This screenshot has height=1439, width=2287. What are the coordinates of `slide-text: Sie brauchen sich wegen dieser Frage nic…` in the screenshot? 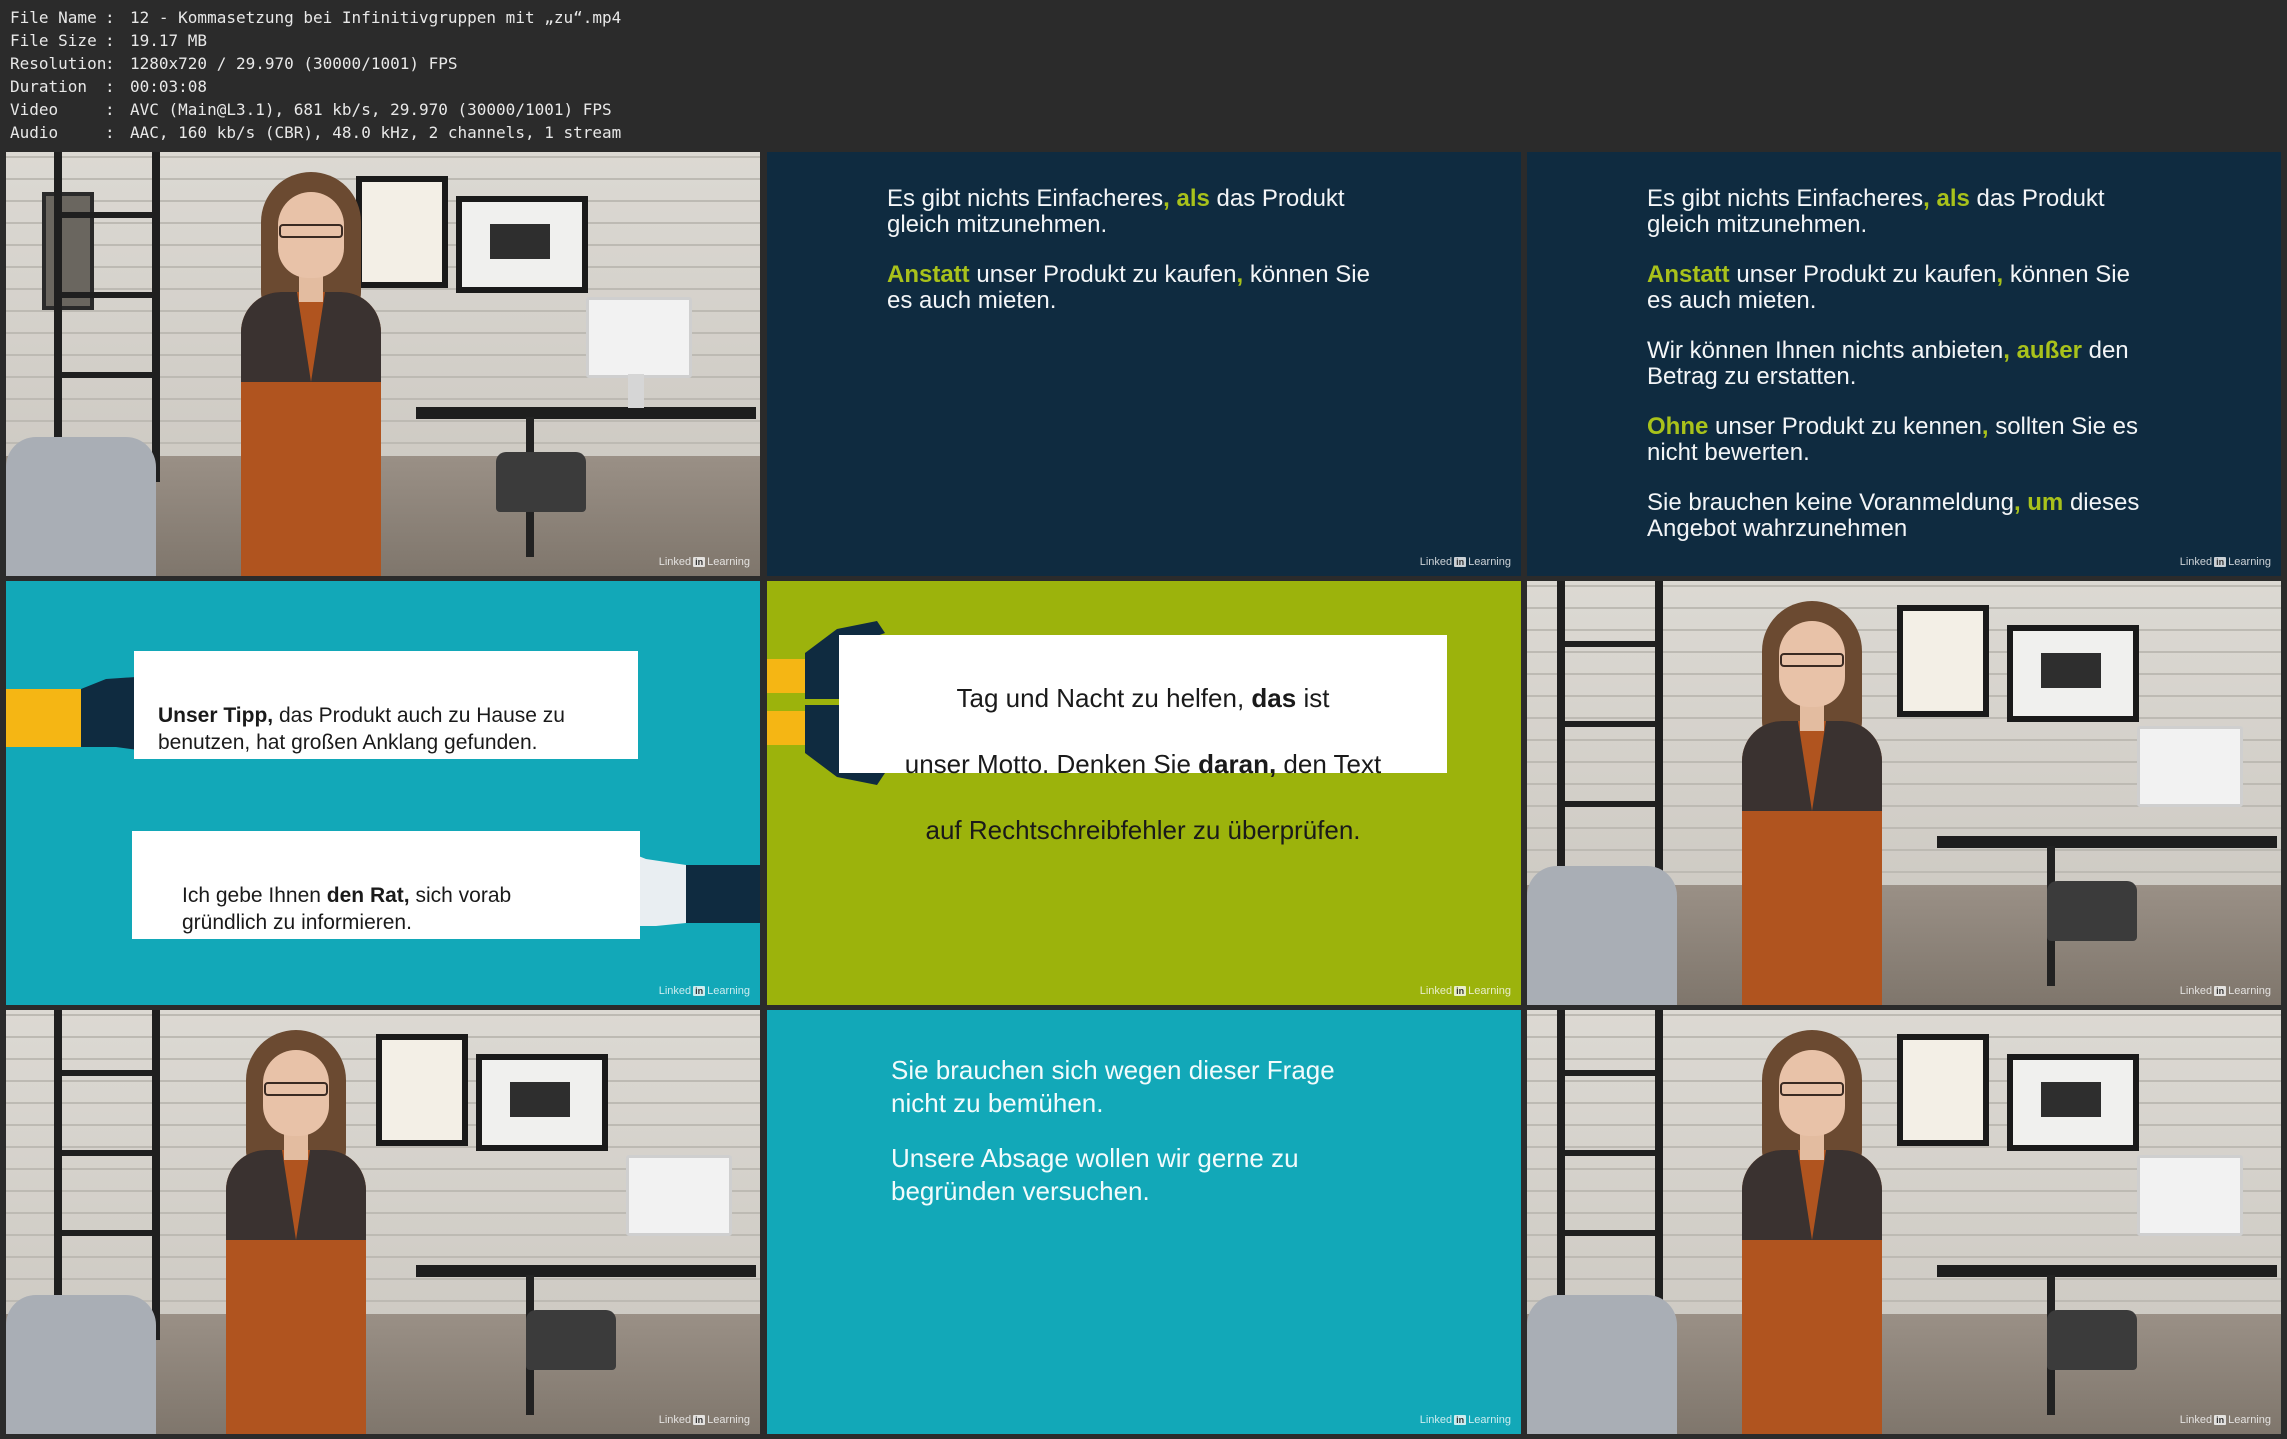 It's located at (1113, 1130).